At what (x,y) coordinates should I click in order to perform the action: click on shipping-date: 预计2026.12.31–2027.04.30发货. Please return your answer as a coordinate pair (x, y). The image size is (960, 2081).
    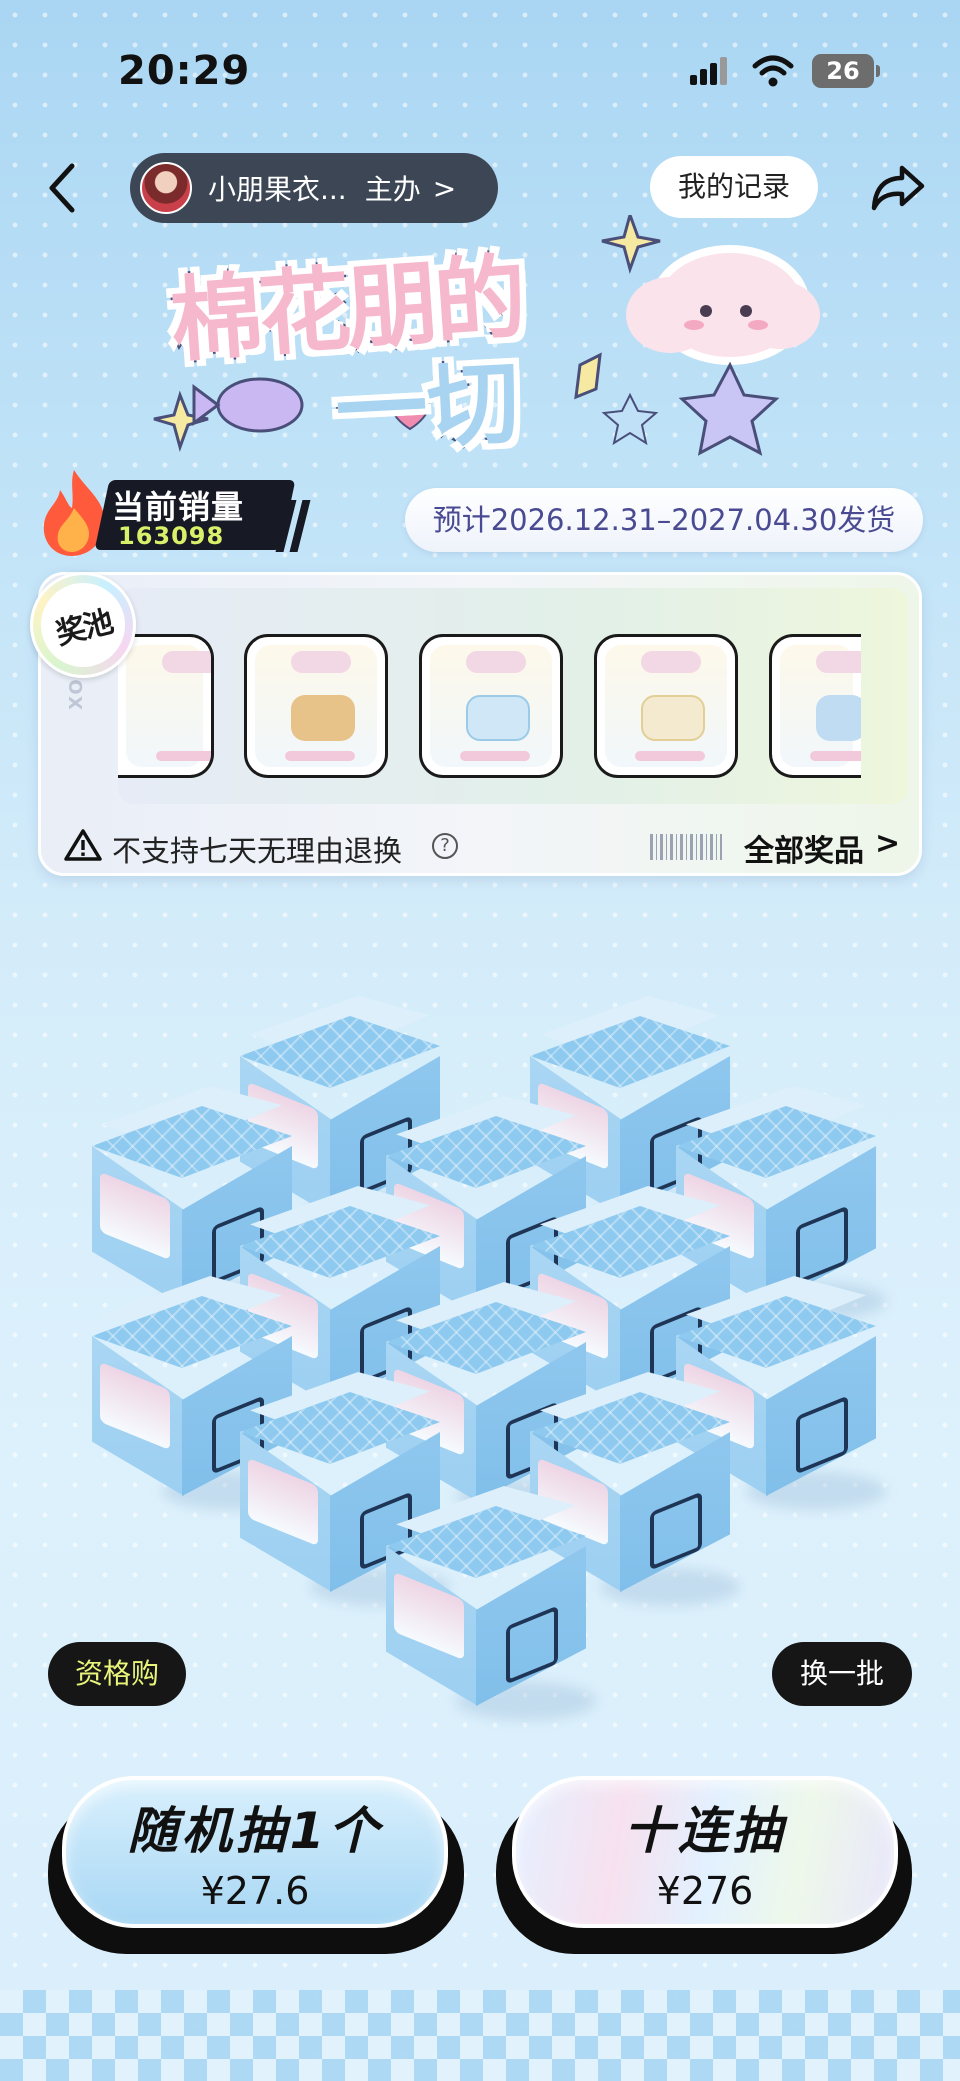
    Looking at the image, I should click on (664, 520).